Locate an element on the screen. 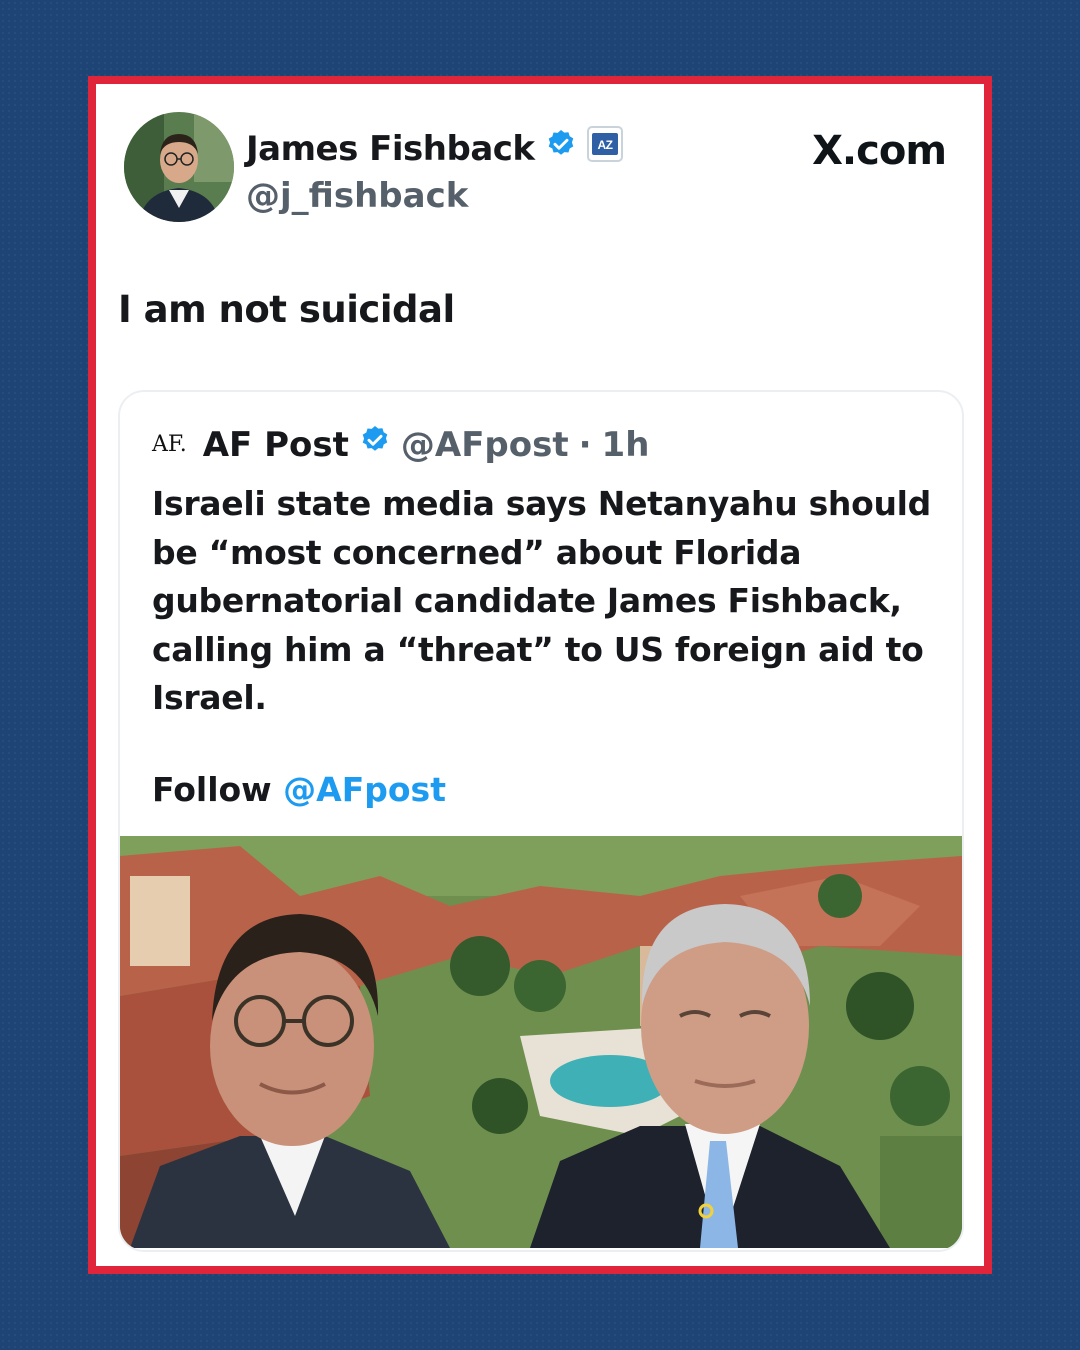  author-handle: @j_fishback is located at coordinates (357, 196).